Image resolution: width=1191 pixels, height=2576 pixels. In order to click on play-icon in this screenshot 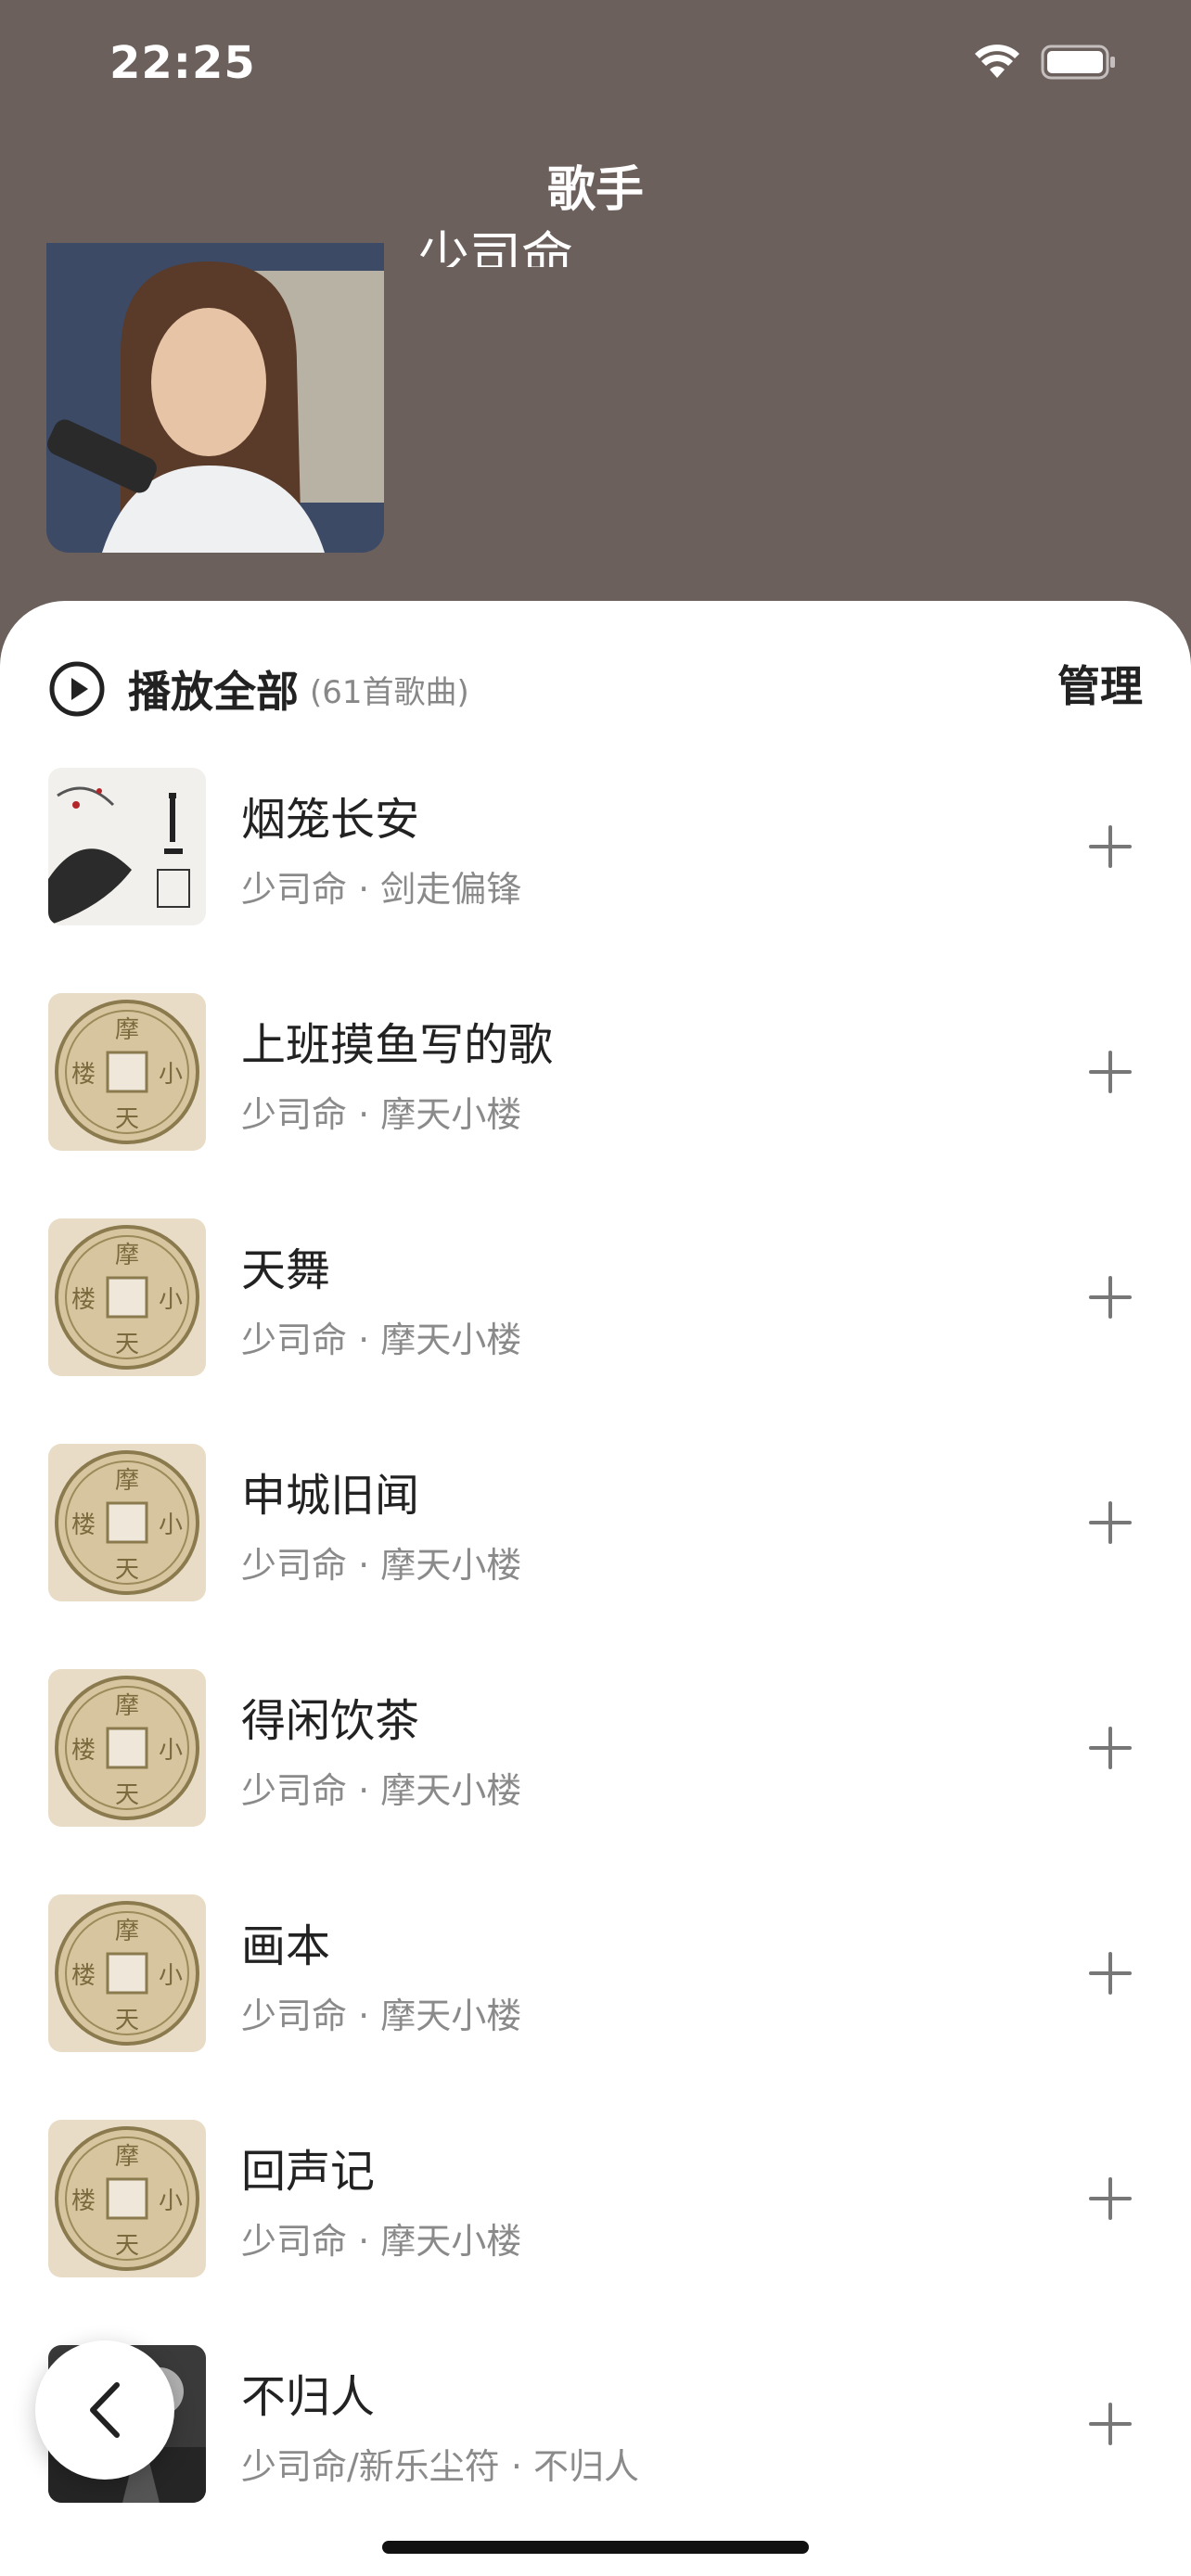, I will do `click(77, 689)`.